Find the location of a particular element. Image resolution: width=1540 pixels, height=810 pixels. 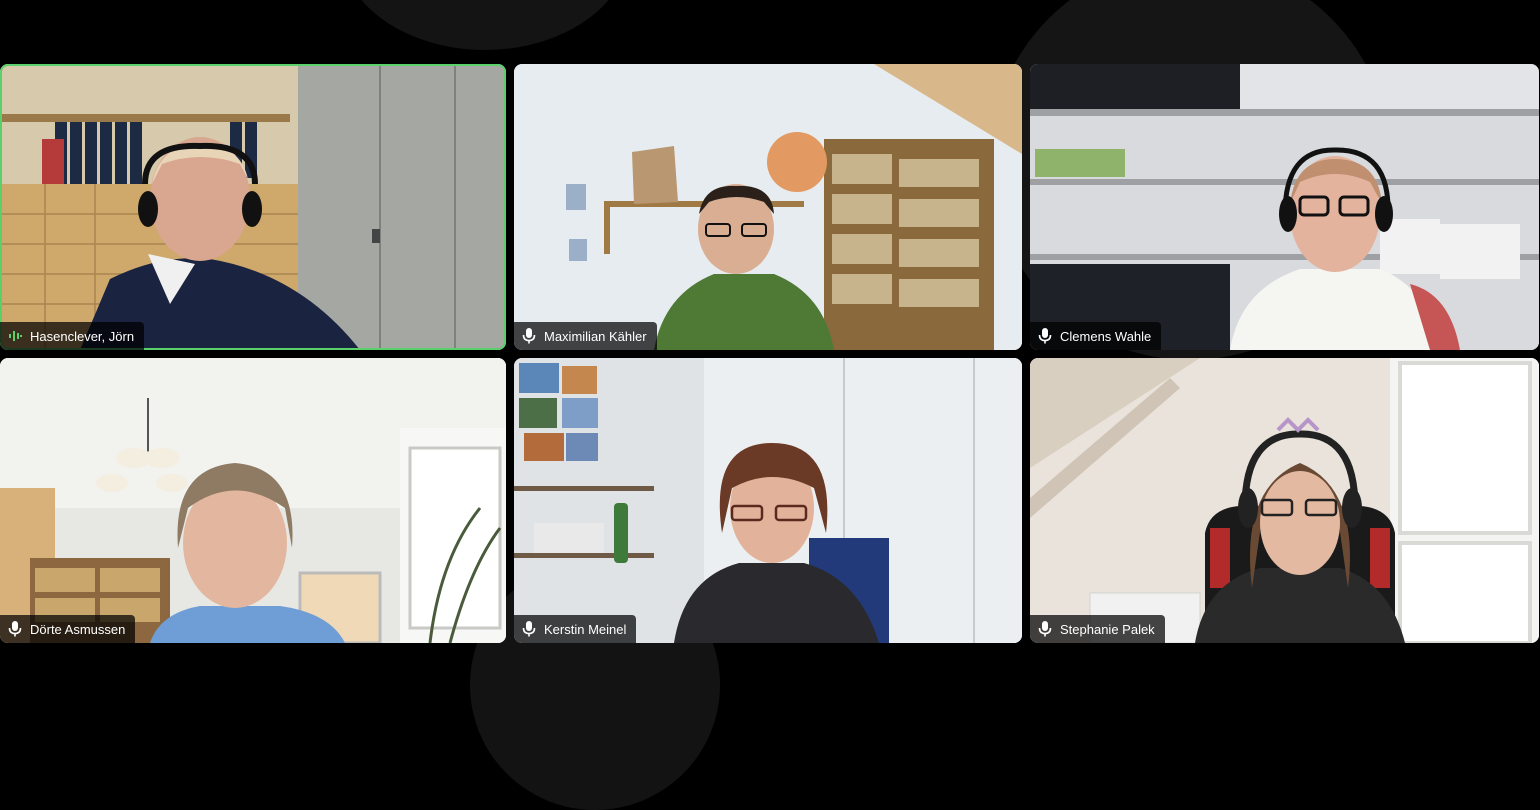

participant-name-tag: Kerstin Meinel is located at coordinates (575, 629).